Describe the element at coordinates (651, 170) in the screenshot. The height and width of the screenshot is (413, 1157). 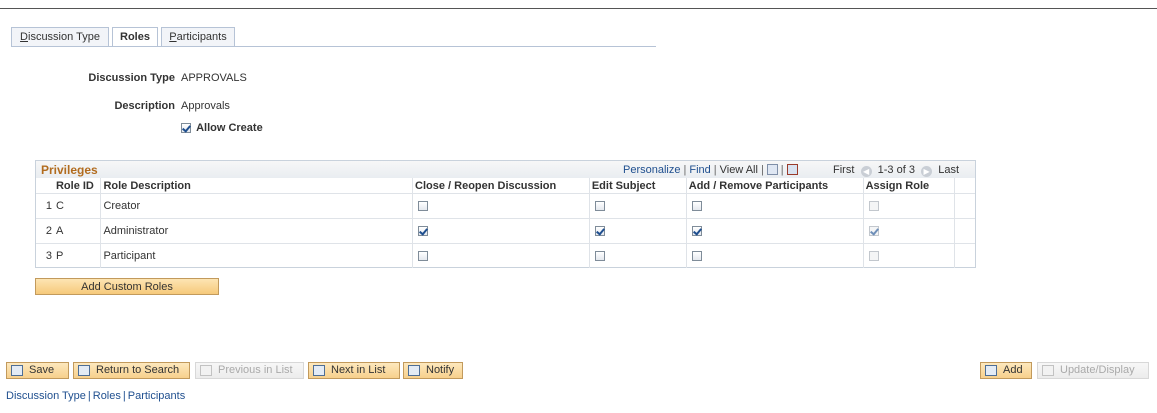
I see `personalize-link: Personalize` at that location.